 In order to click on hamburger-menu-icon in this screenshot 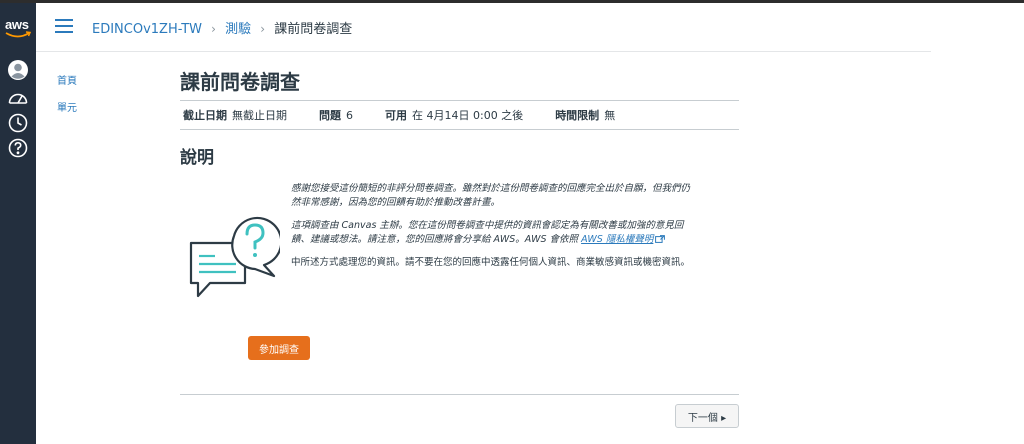, I will do `click(64, 26)`.